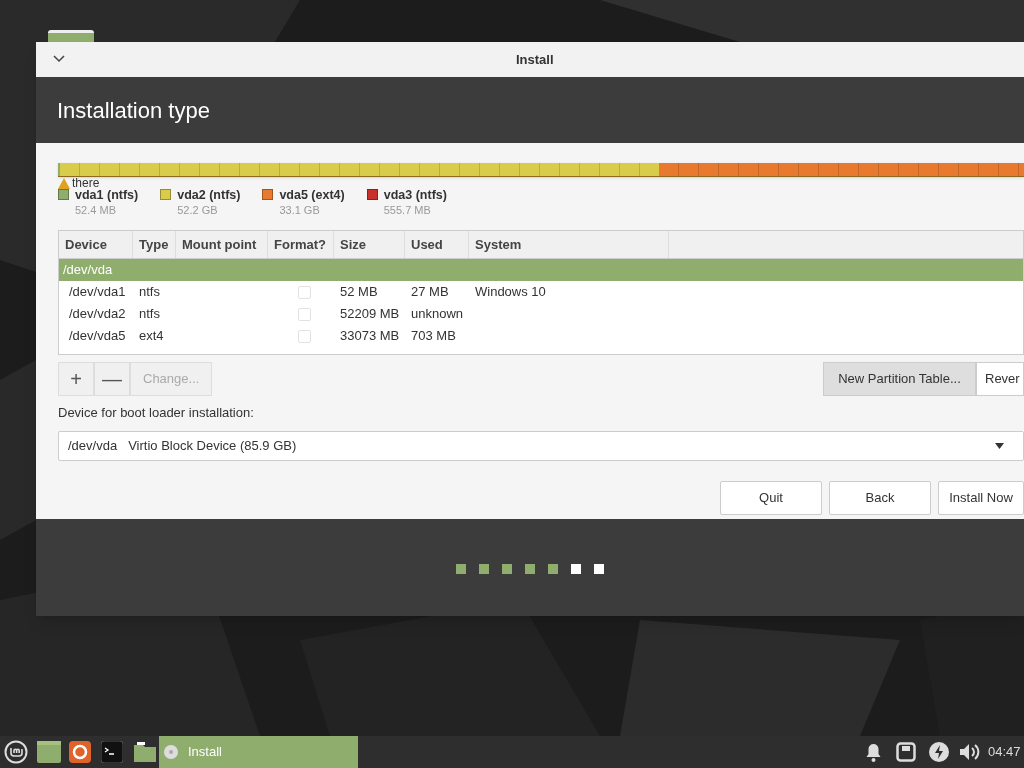  Describe the element at coordinates (981, 497) in the screenshot. I see `dialog-button: Install Now` at that location.